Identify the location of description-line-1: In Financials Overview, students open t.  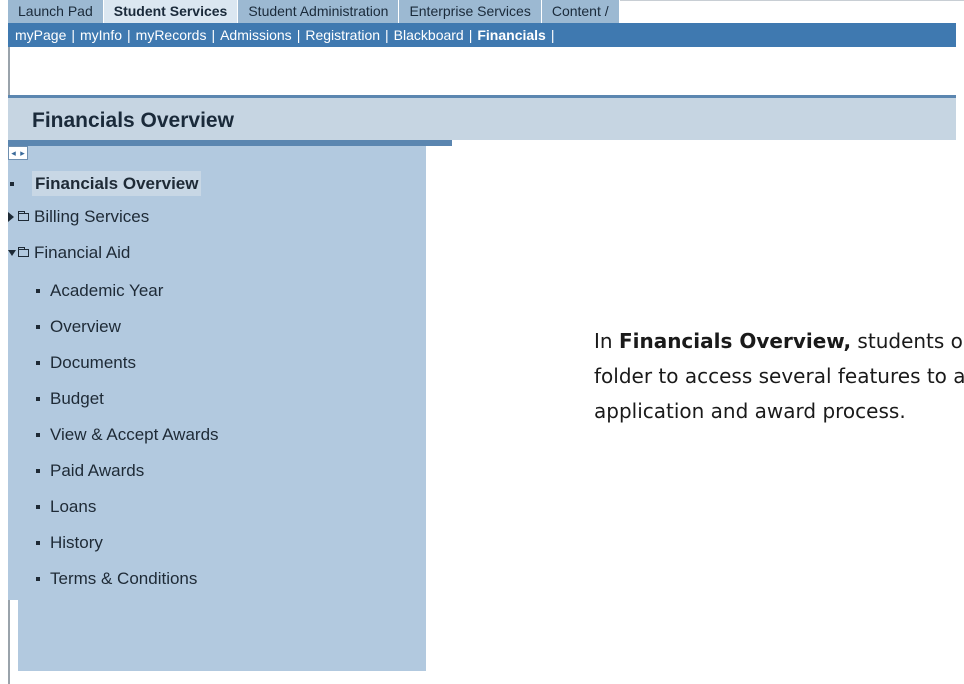
(779, 341).